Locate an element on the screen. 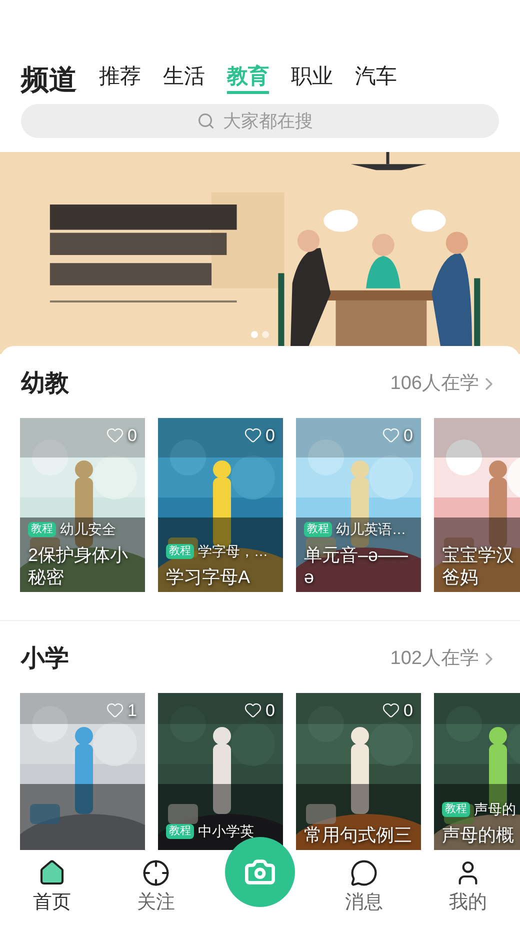 This screenshot has height=926, width=520. video-card: 0 教程 幼儿英语… 单元音–ə–––ə is located at coordinates (358, 505).